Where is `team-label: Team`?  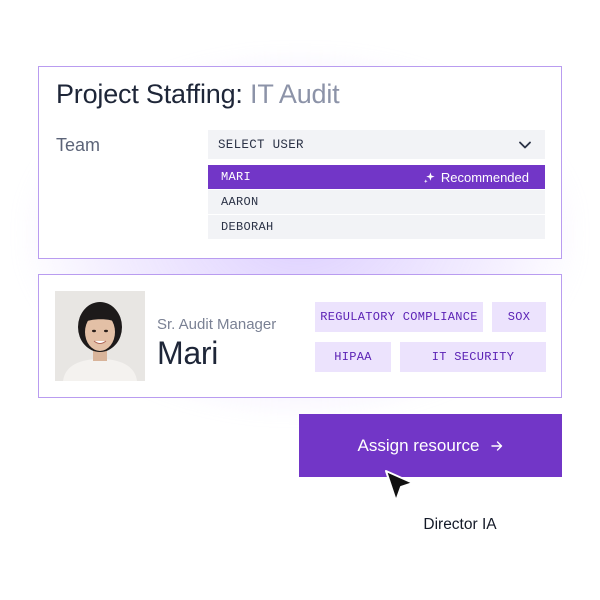 team-label: Team is located at coordinates (78, 145).